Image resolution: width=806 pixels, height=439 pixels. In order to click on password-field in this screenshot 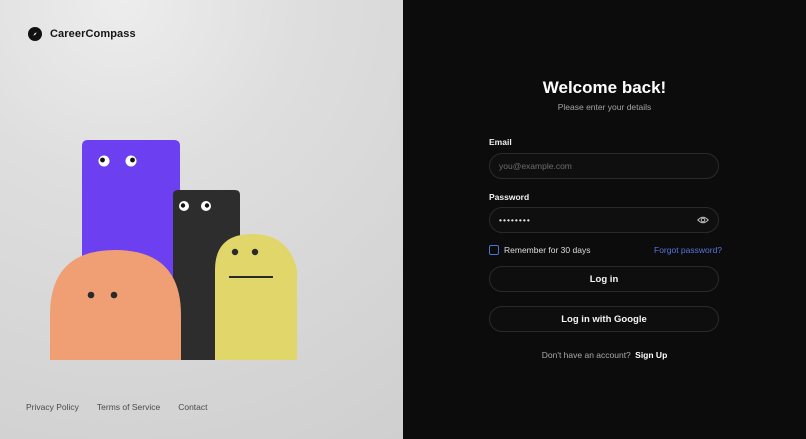, I will do `click(604, 220)`.